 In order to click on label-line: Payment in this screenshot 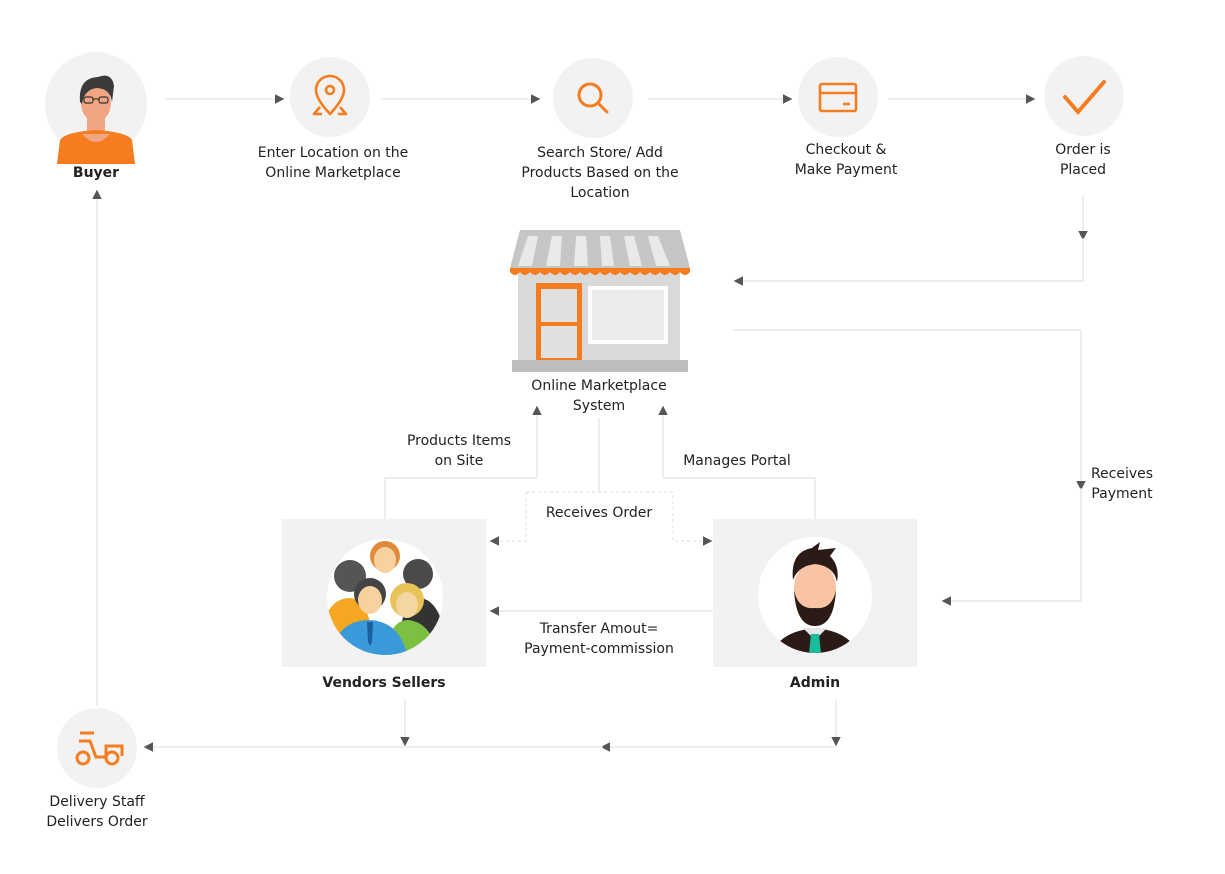, I will do `click(1122, 494)`.